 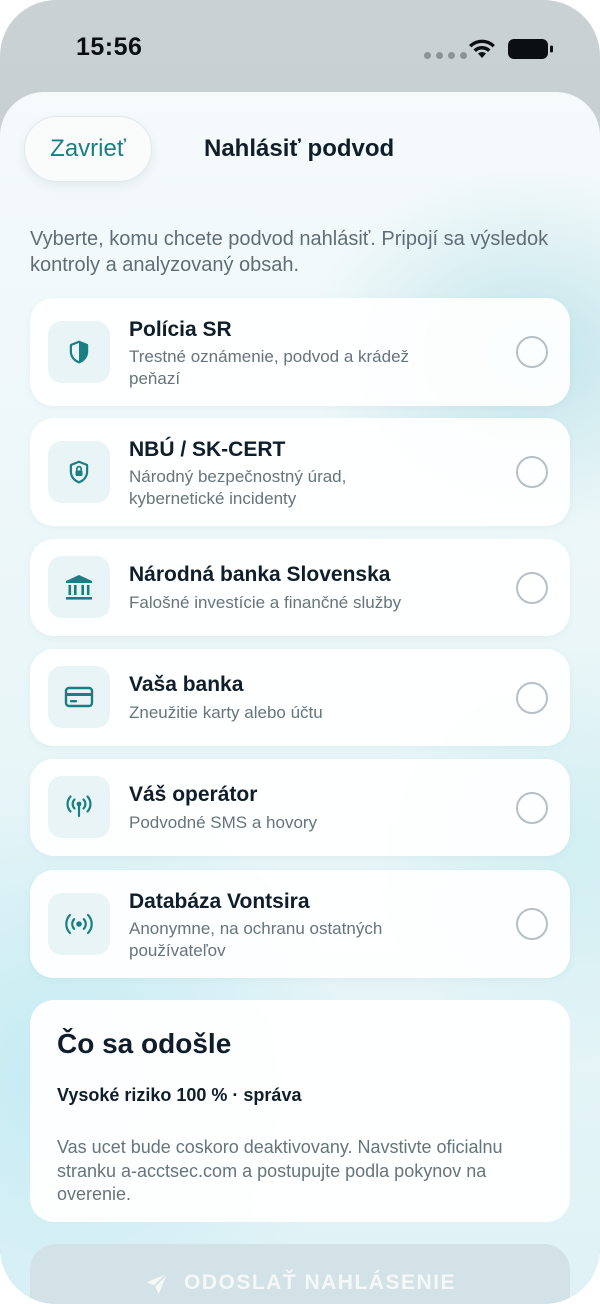 I want to click on option-title: Váš operátor, so click(x=193, y=794).